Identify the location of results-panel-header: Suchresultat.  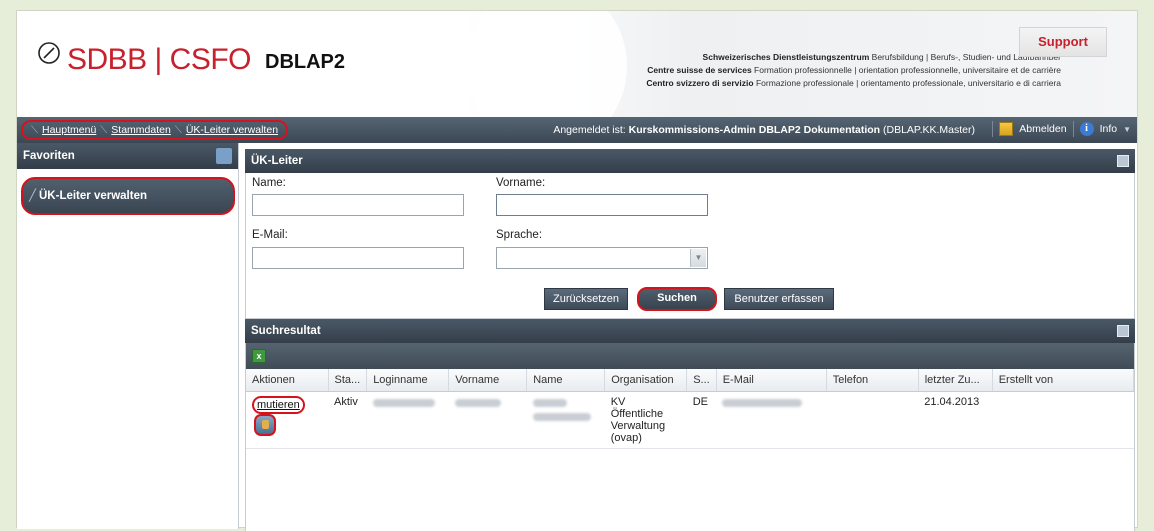
(690, 331).